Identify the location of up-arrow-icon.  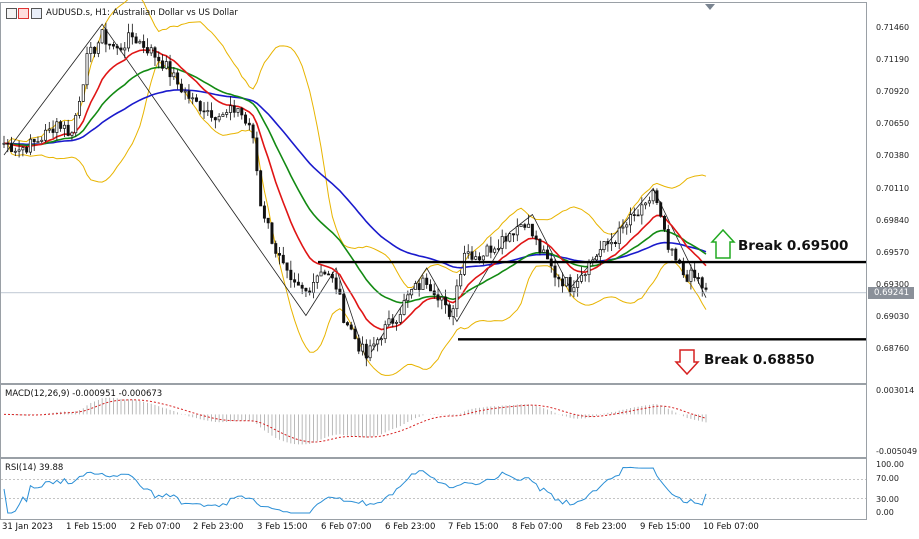
(723, 243).